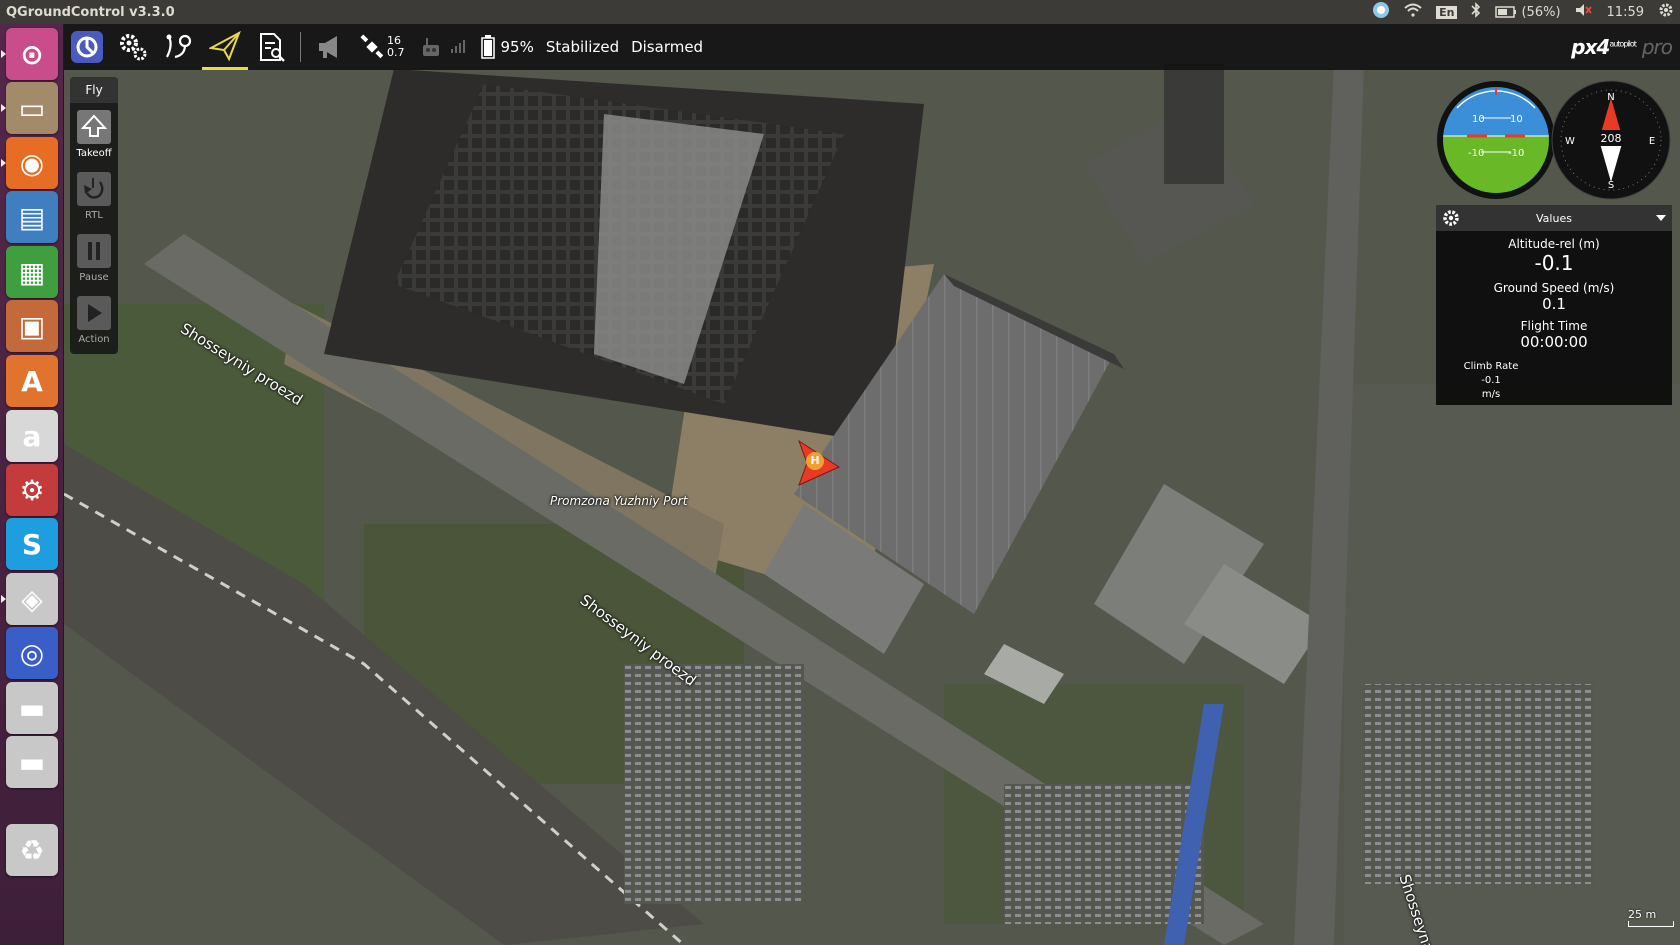  I want to click on instrument-panel: 10 10 -10 -10 208 N E S W, so click(1553, 140).